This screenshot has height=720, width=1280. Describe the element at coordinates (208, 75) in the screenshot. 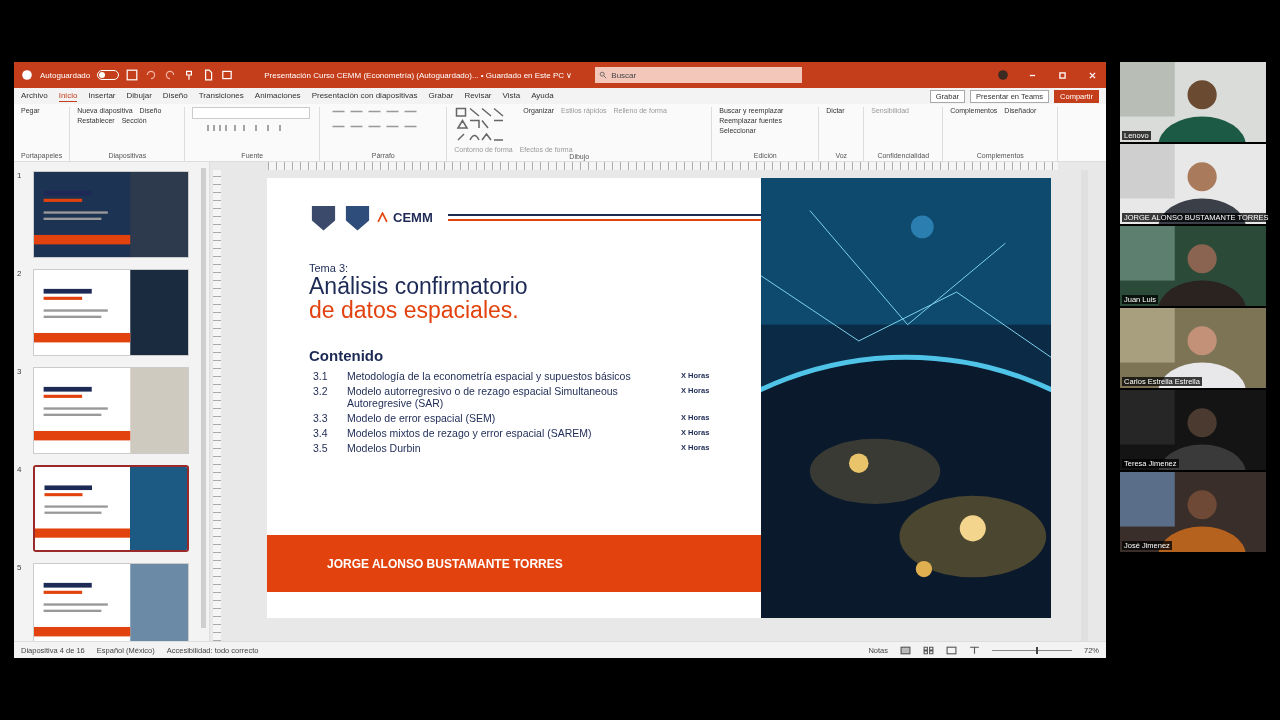

I see `new-file-icon` at that location.